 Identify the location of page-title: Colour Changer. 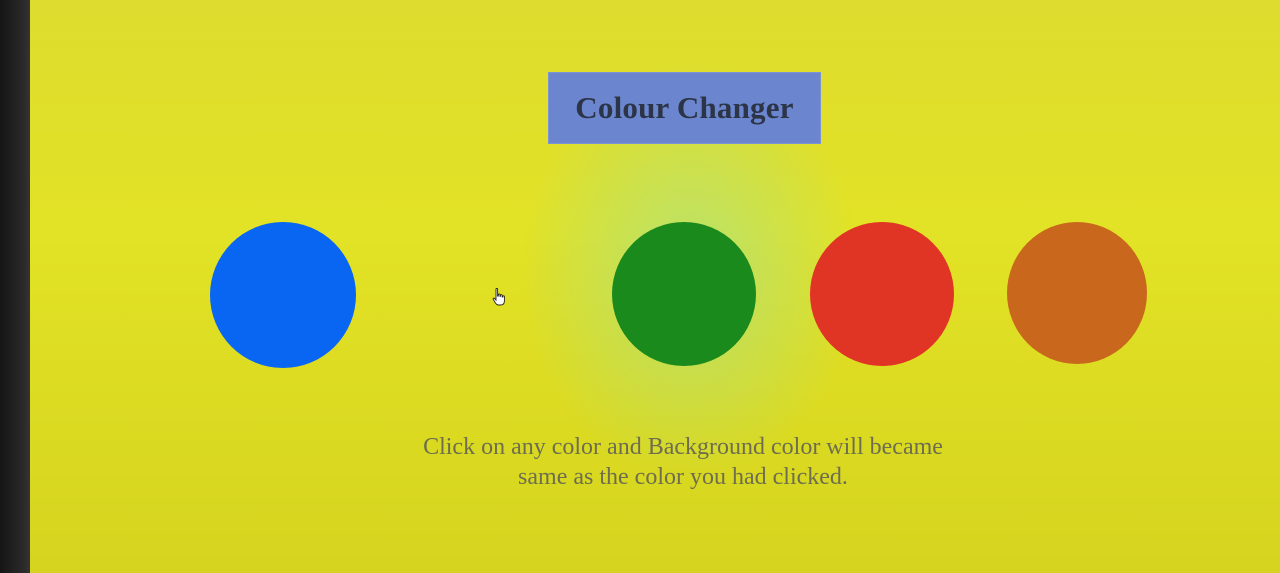
(684, 107).